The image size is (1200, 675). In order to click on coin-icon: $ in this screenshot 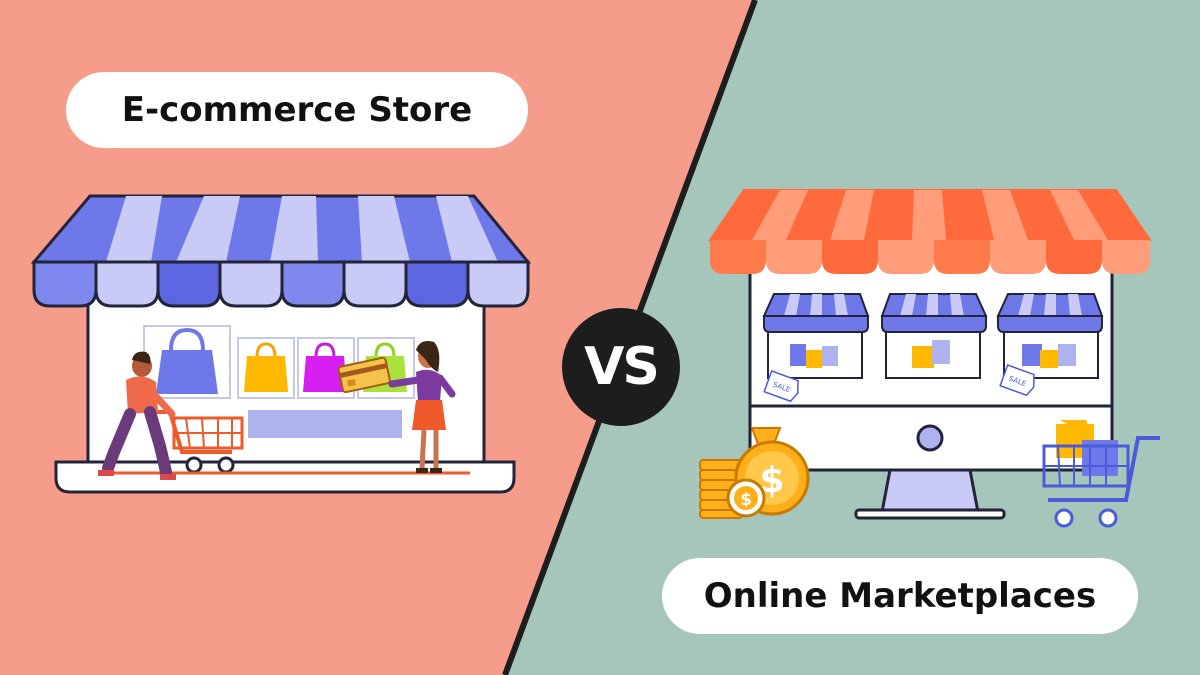, I will do `click(746, 498)`.